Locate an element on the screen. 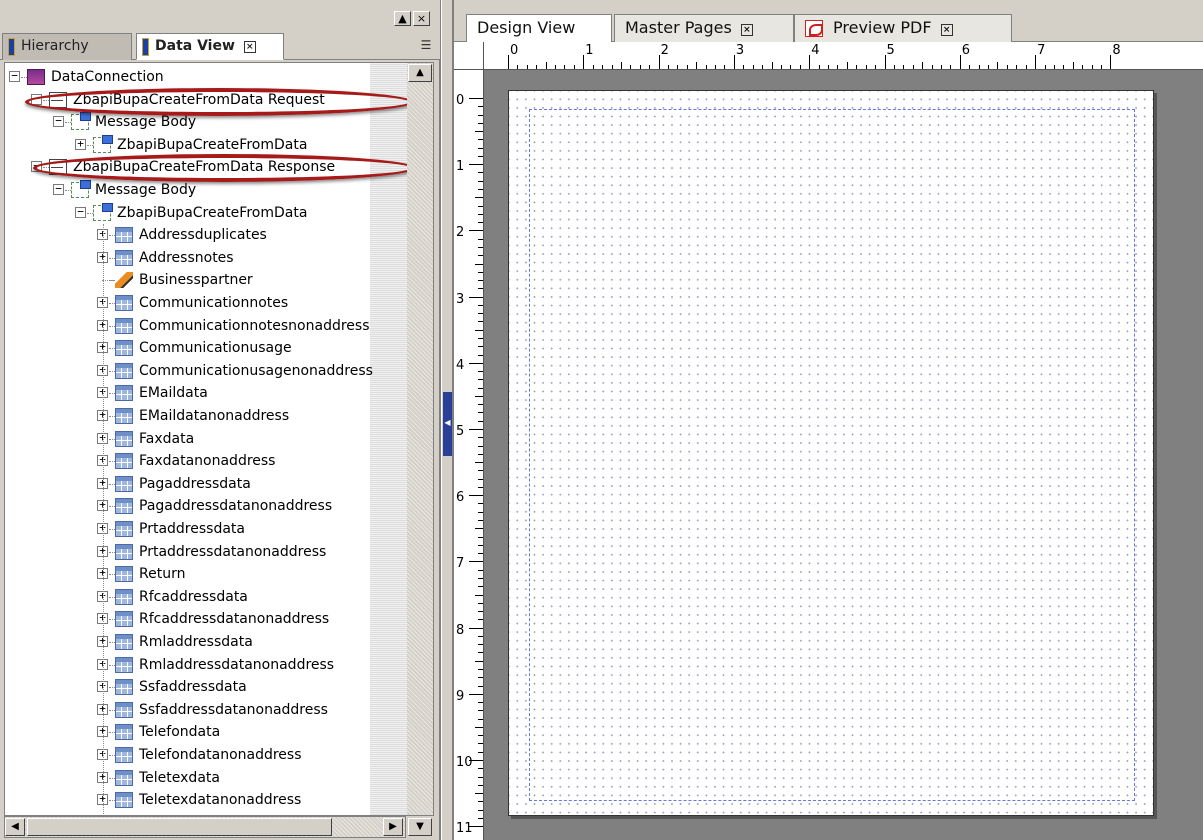 This screenshot has height=840, width=1203. tab-preview-pdf-close-icon: × is located at coordinates (946, 30).